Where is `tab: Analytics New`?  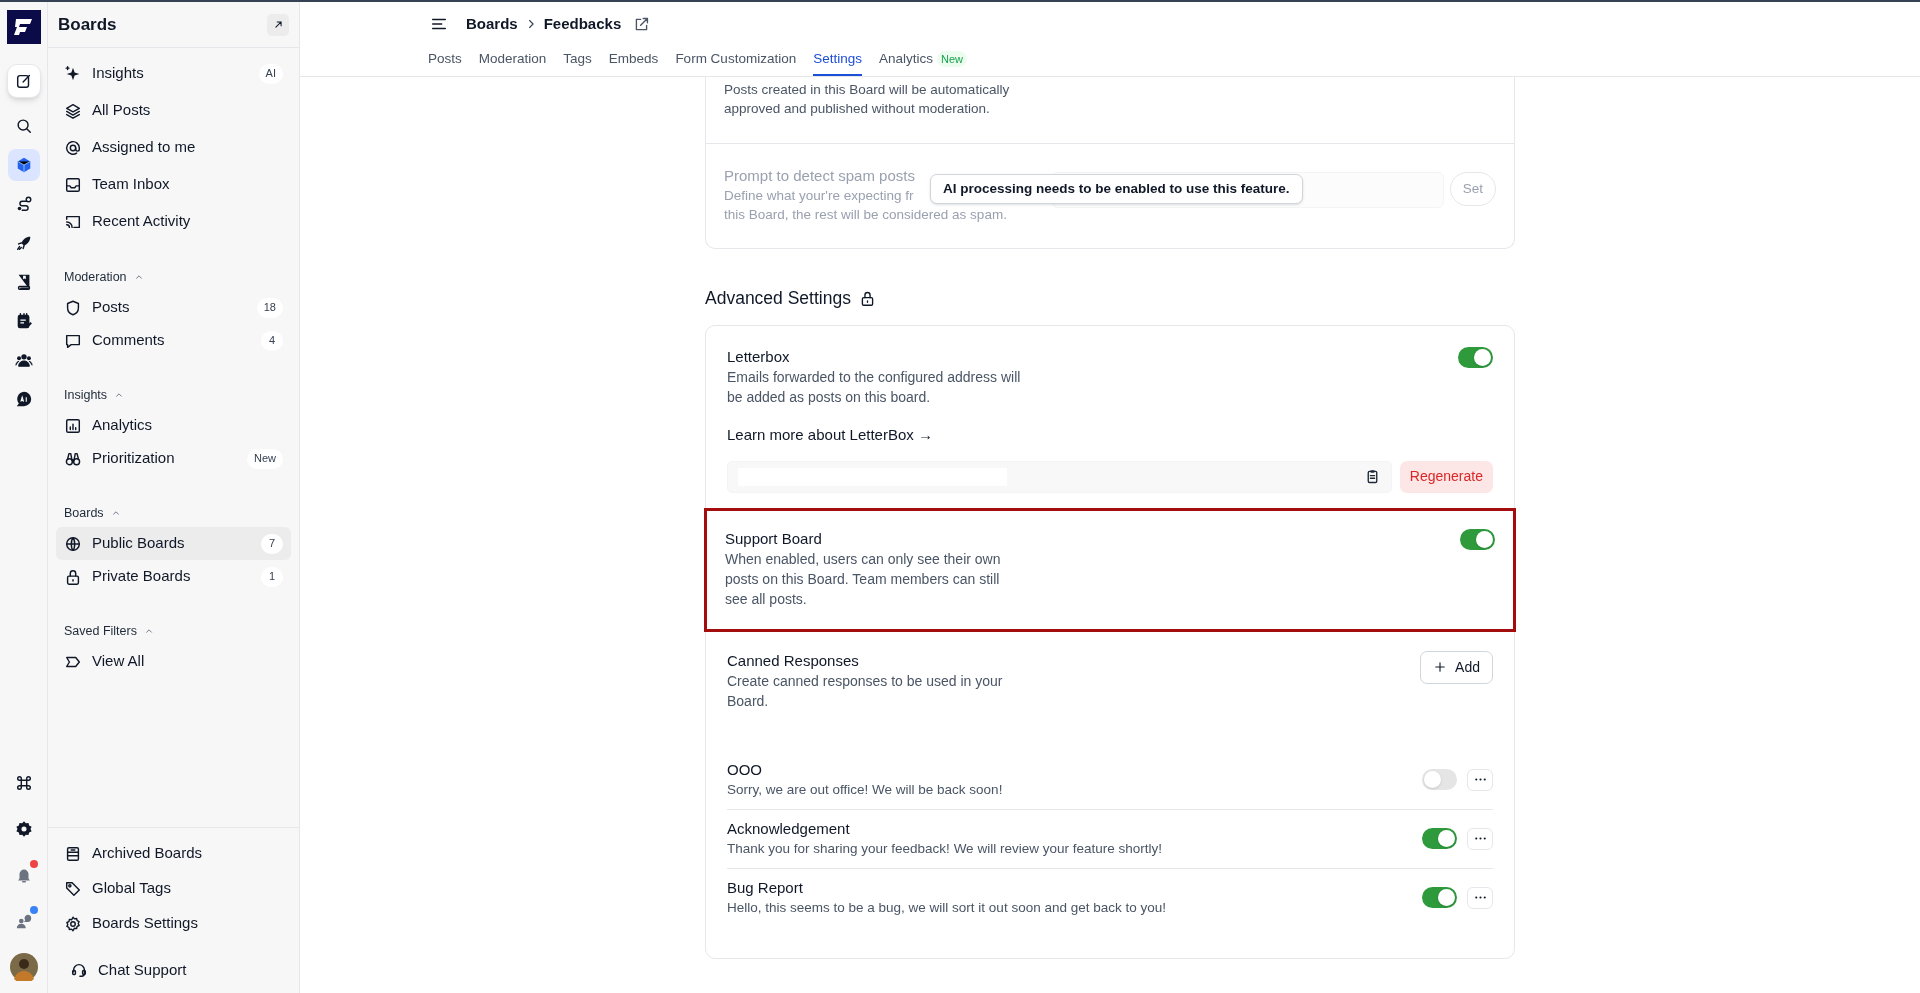
tab: Analytics New is located at coordinates (922, 61).